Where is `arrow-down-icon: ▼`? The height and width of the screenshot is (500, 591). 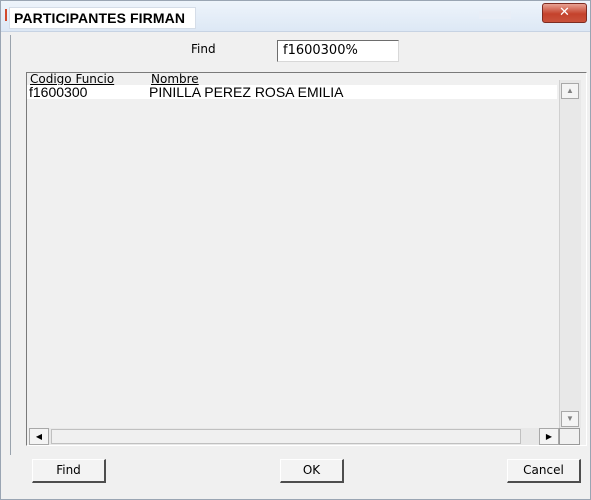
arrow-down-icon: ▼ is located at coordinates (570, 418).